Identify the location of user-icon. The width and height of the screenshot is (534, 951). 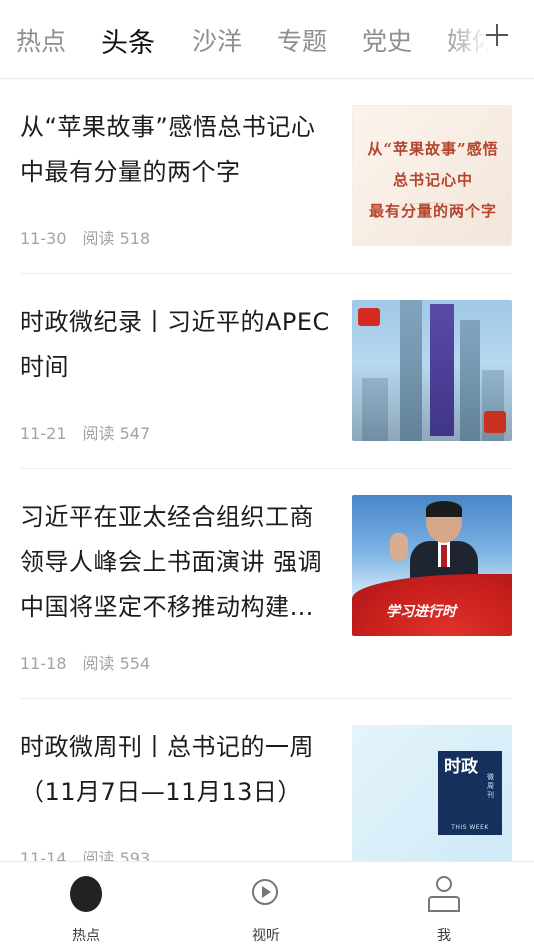
(444, 894).